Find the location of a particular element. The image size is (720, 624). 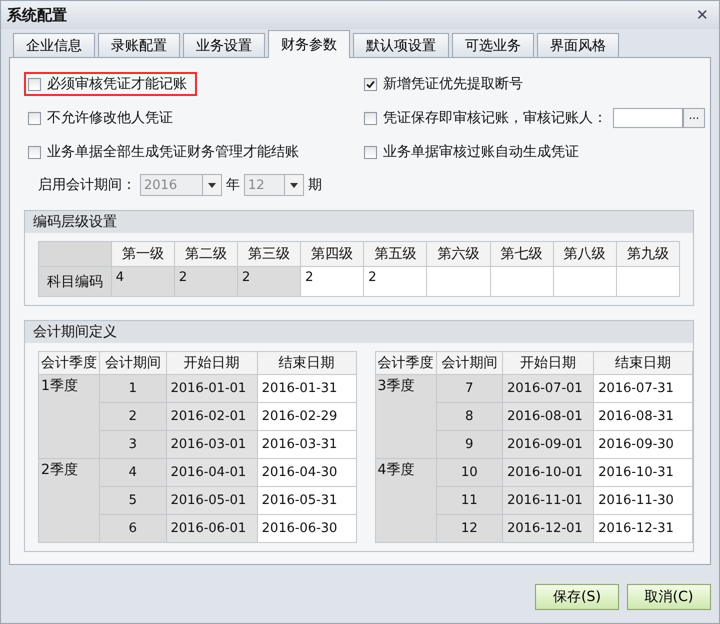

browse-button: ··· is located at coordinates (694, 118).